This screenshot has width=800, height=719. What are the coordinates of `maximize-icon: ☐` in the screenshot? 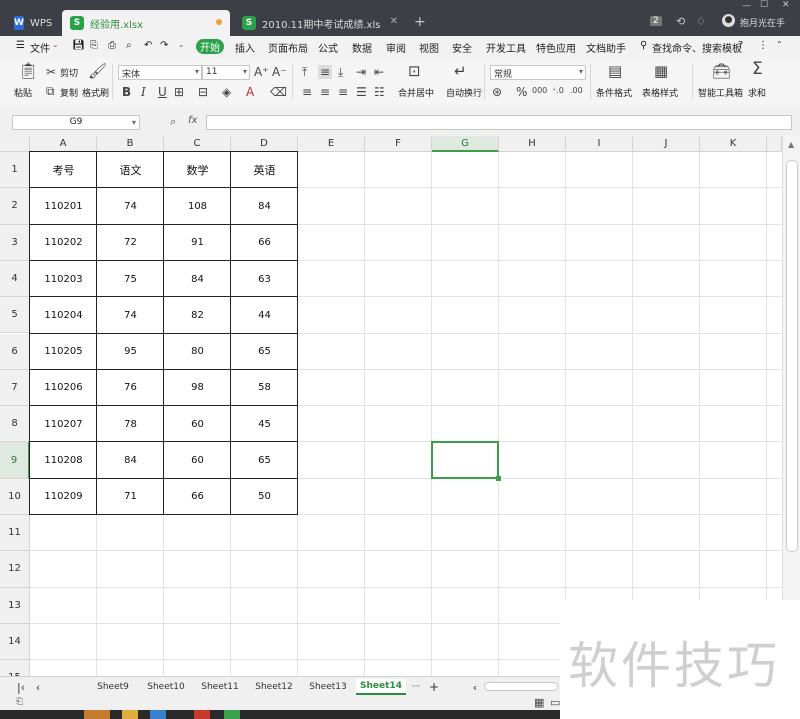 It's located at (764, 5).